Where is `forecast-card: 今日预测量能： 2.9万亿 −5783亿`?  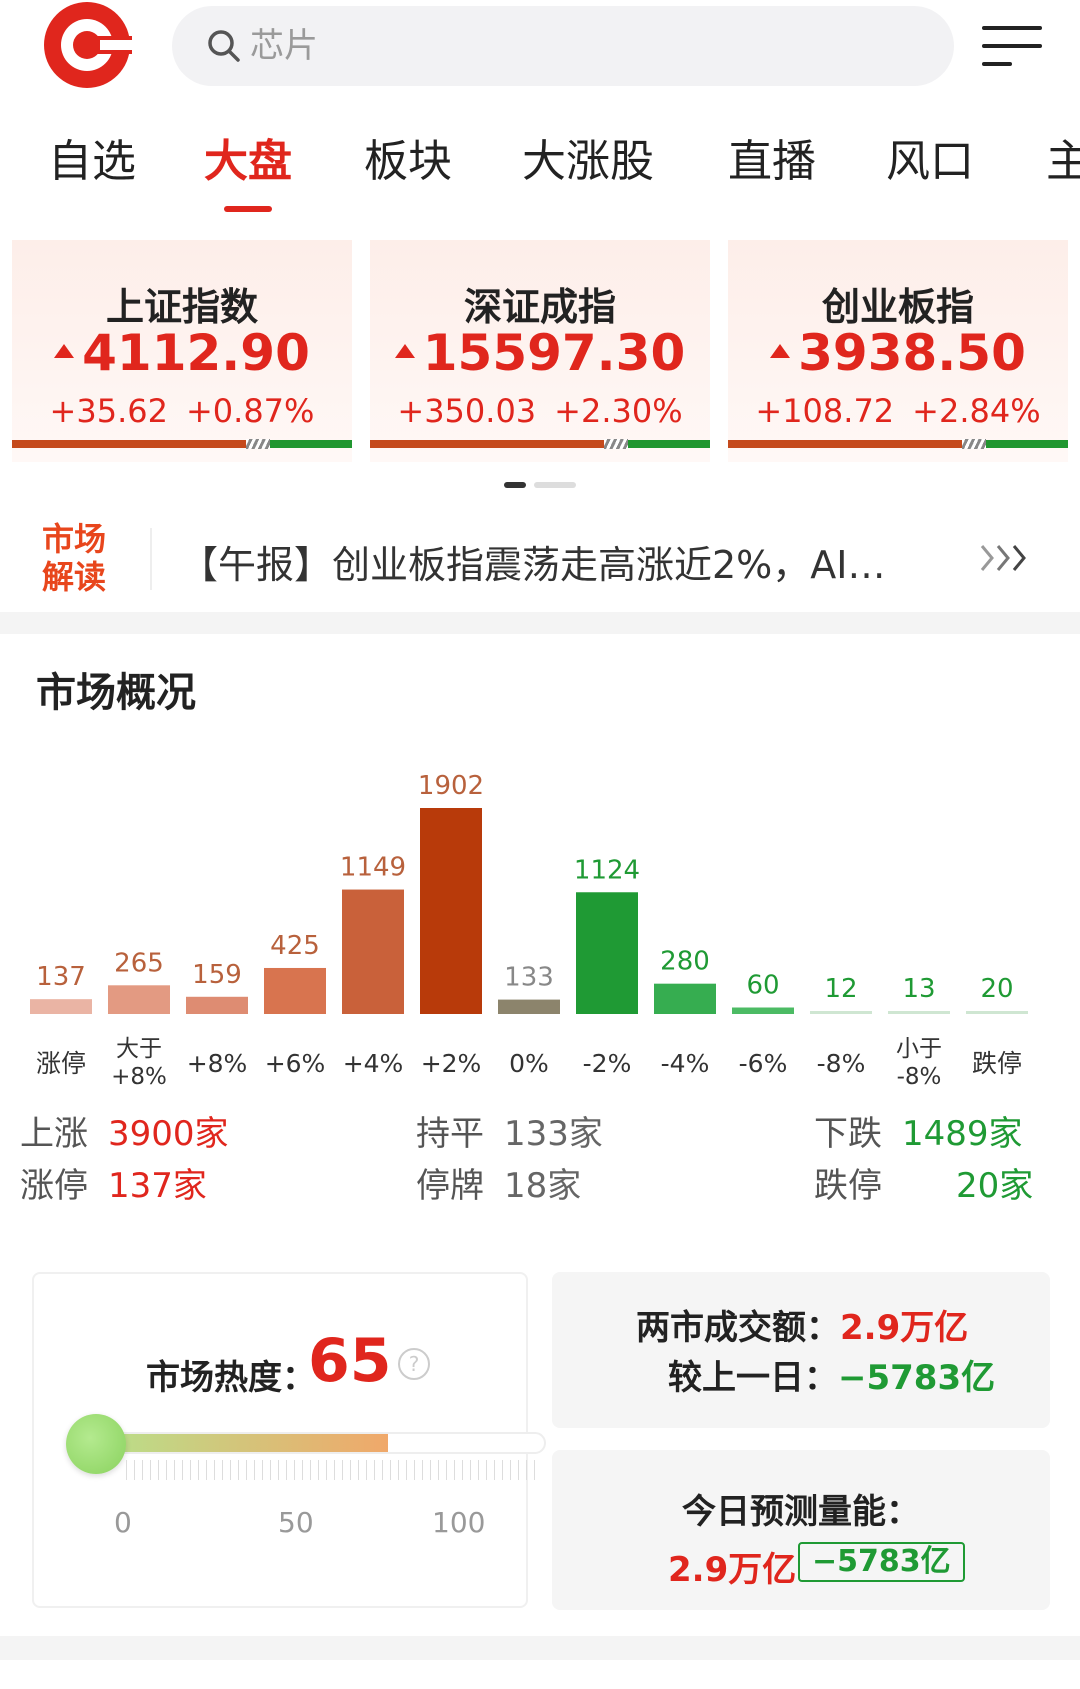 forecast-card: 今日预测量能： 2.9万亿 −5783亿 is located at coordinates (801, 1530).